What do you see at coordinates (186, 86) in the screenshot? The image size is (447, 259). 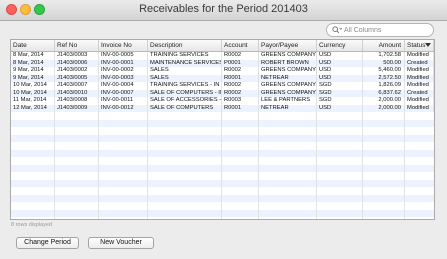 I see `cell-description: TRAINING SERVICES - IN S` at bounding box center [186, 86].